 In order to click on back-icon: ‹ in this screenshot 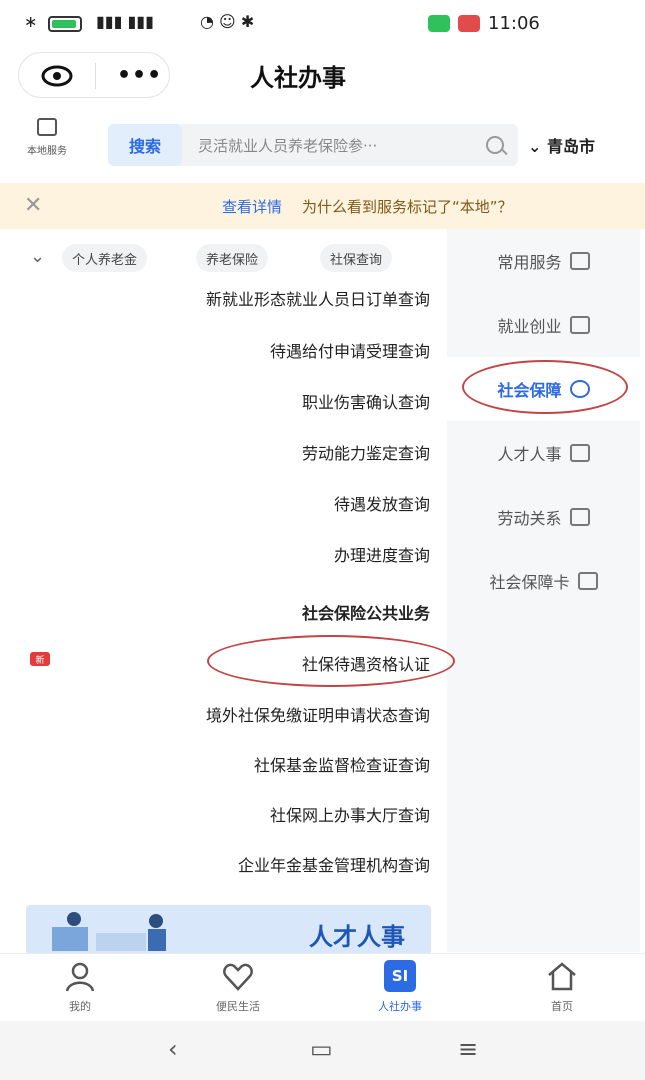, I will do `click(173, 1049)`.